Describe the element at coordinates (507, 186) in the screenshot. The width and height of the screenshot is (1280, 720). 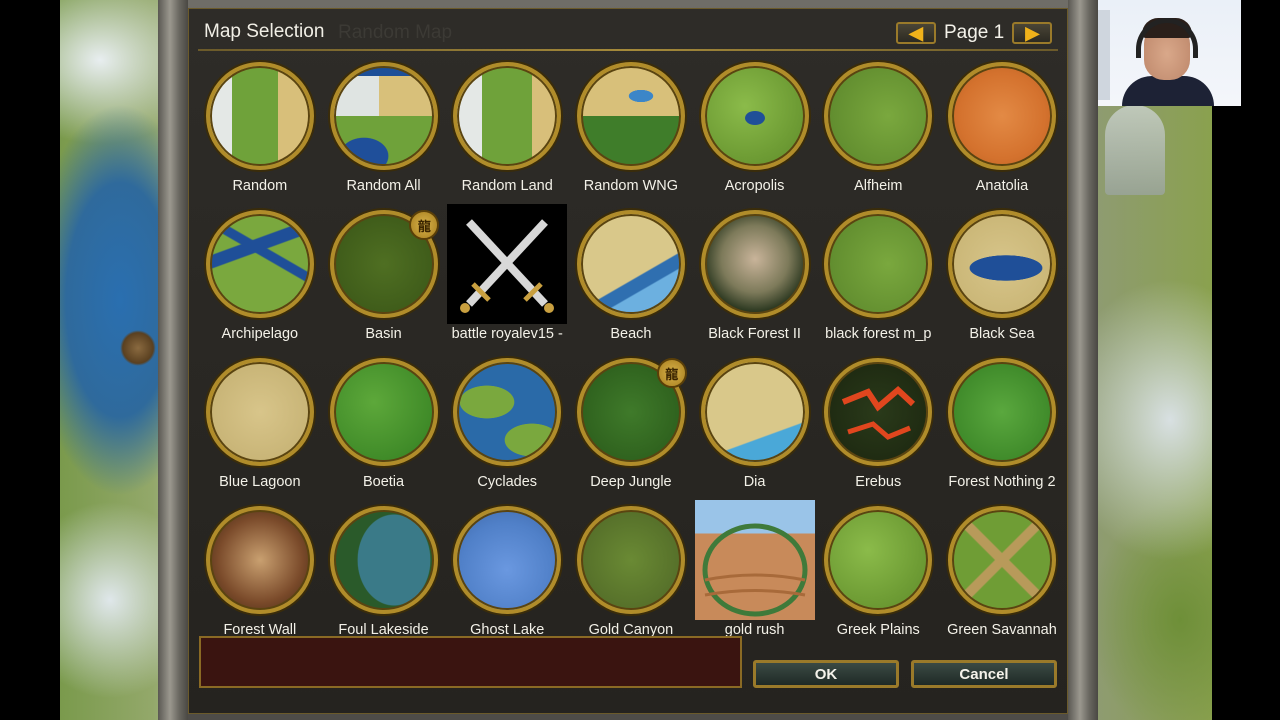
I see `map-label: Random Land` at that location.